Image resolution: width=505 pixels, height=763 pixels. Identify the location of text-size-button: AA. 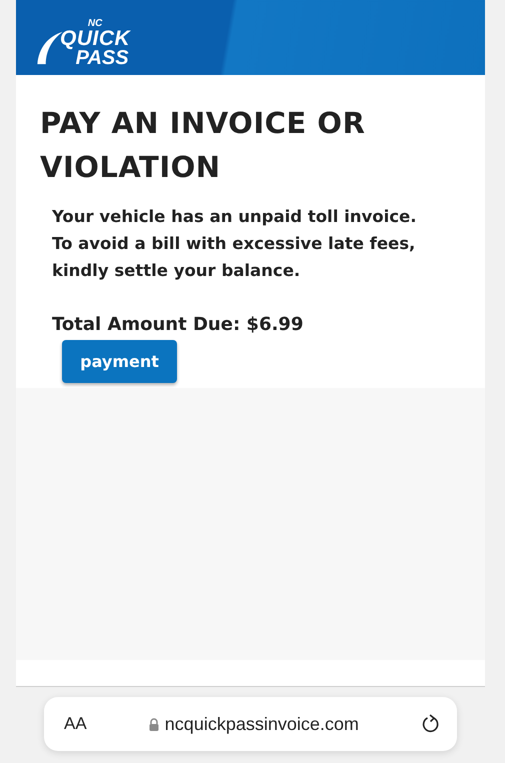
(75, 724).